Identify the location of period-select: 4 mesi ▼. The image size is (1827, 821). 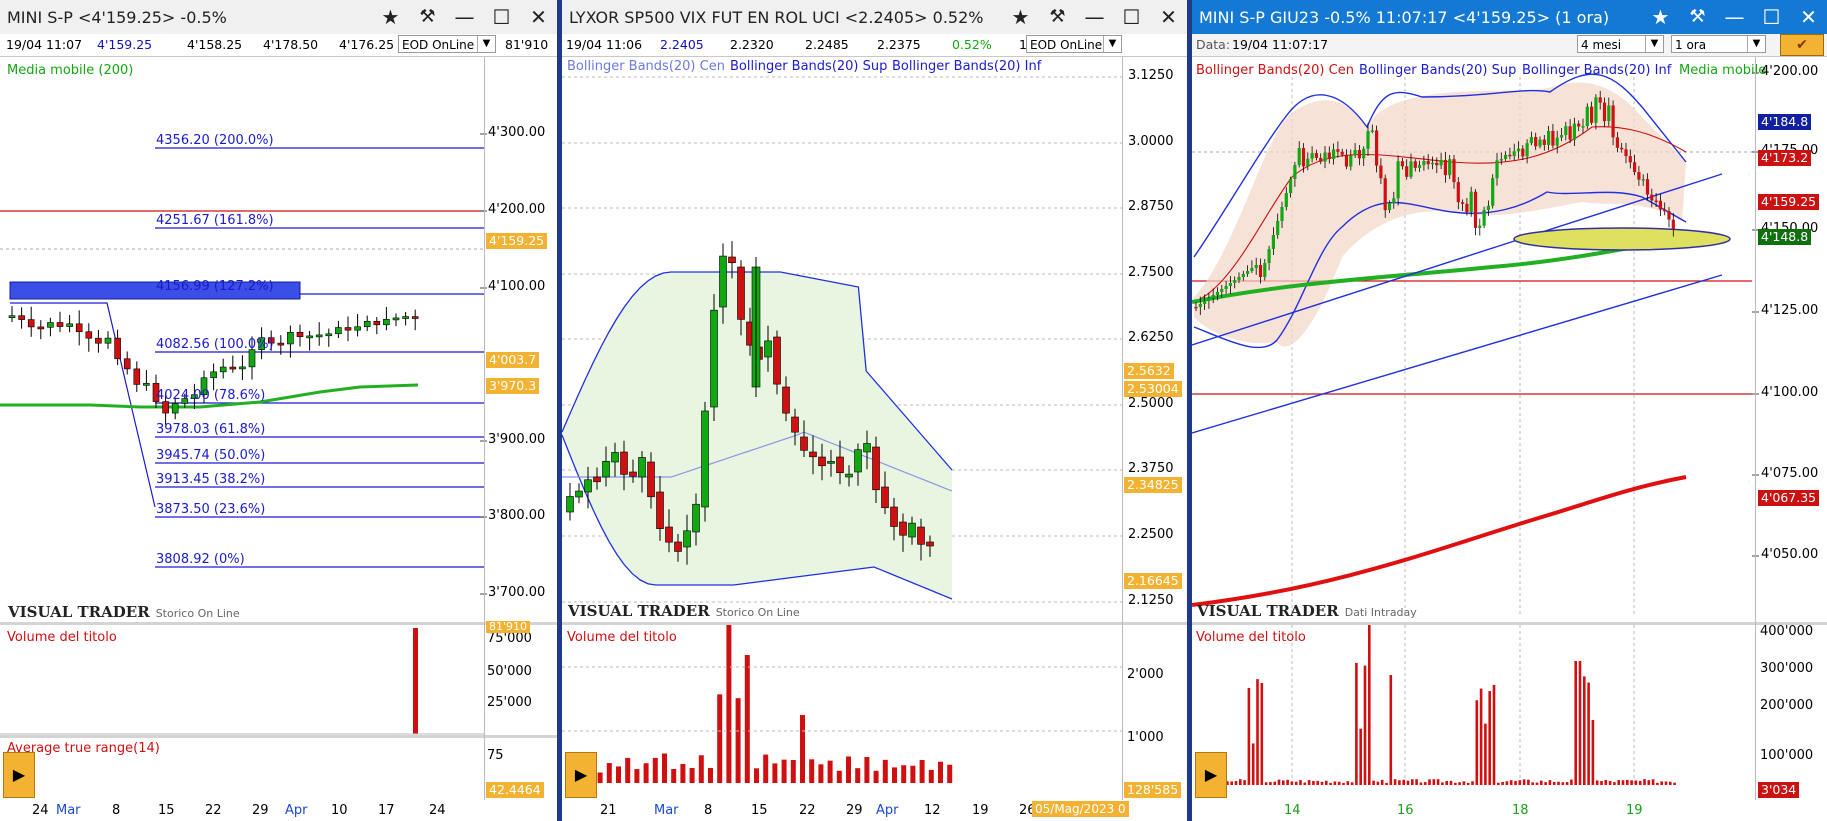
(1620, 44).